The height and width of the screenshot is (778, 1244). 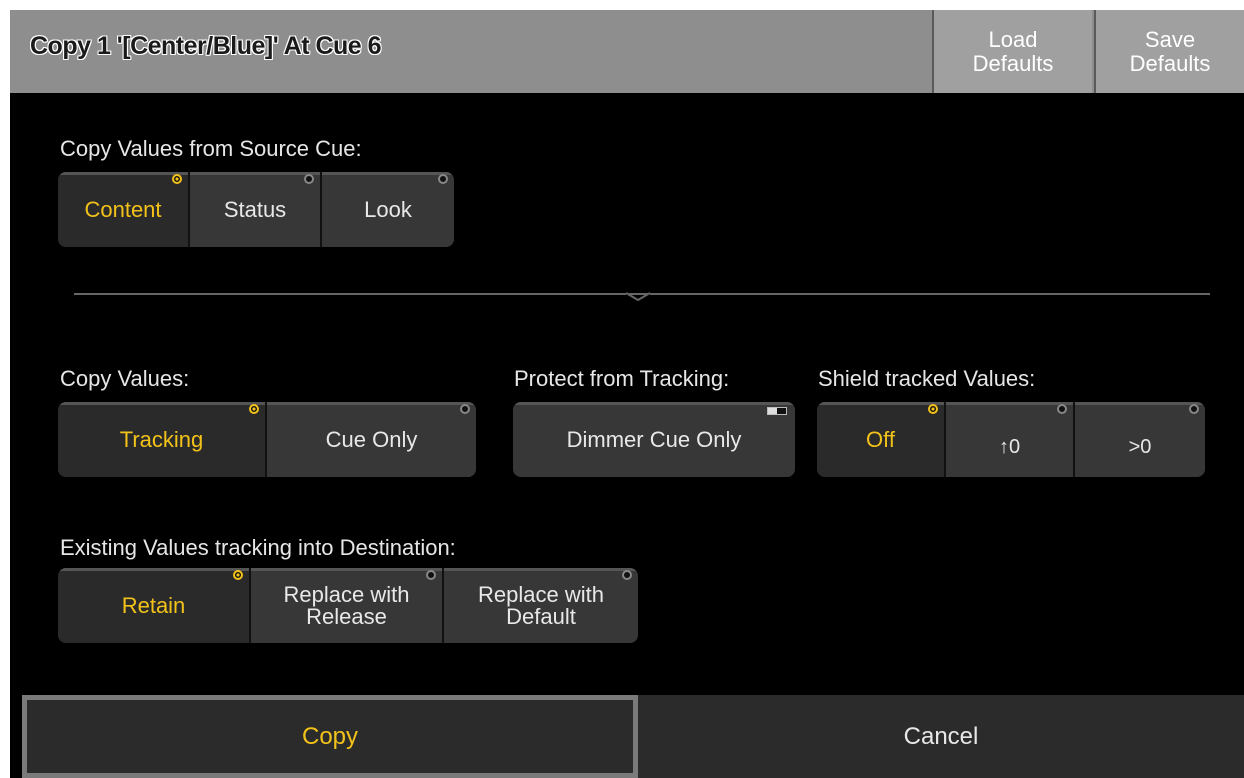 What do you see at coordinates (1140, 446) in the screenshot?
I see `option-label: >0` at bounding box center [1140, 446].